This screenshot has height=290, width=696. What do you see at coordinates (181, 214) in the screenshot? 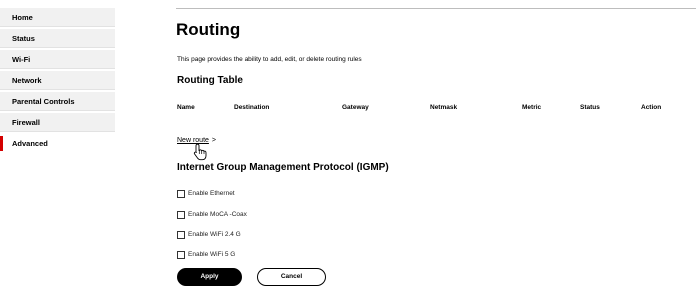
I see `enable-moca-checkbox` at bounding box center [181, 214].